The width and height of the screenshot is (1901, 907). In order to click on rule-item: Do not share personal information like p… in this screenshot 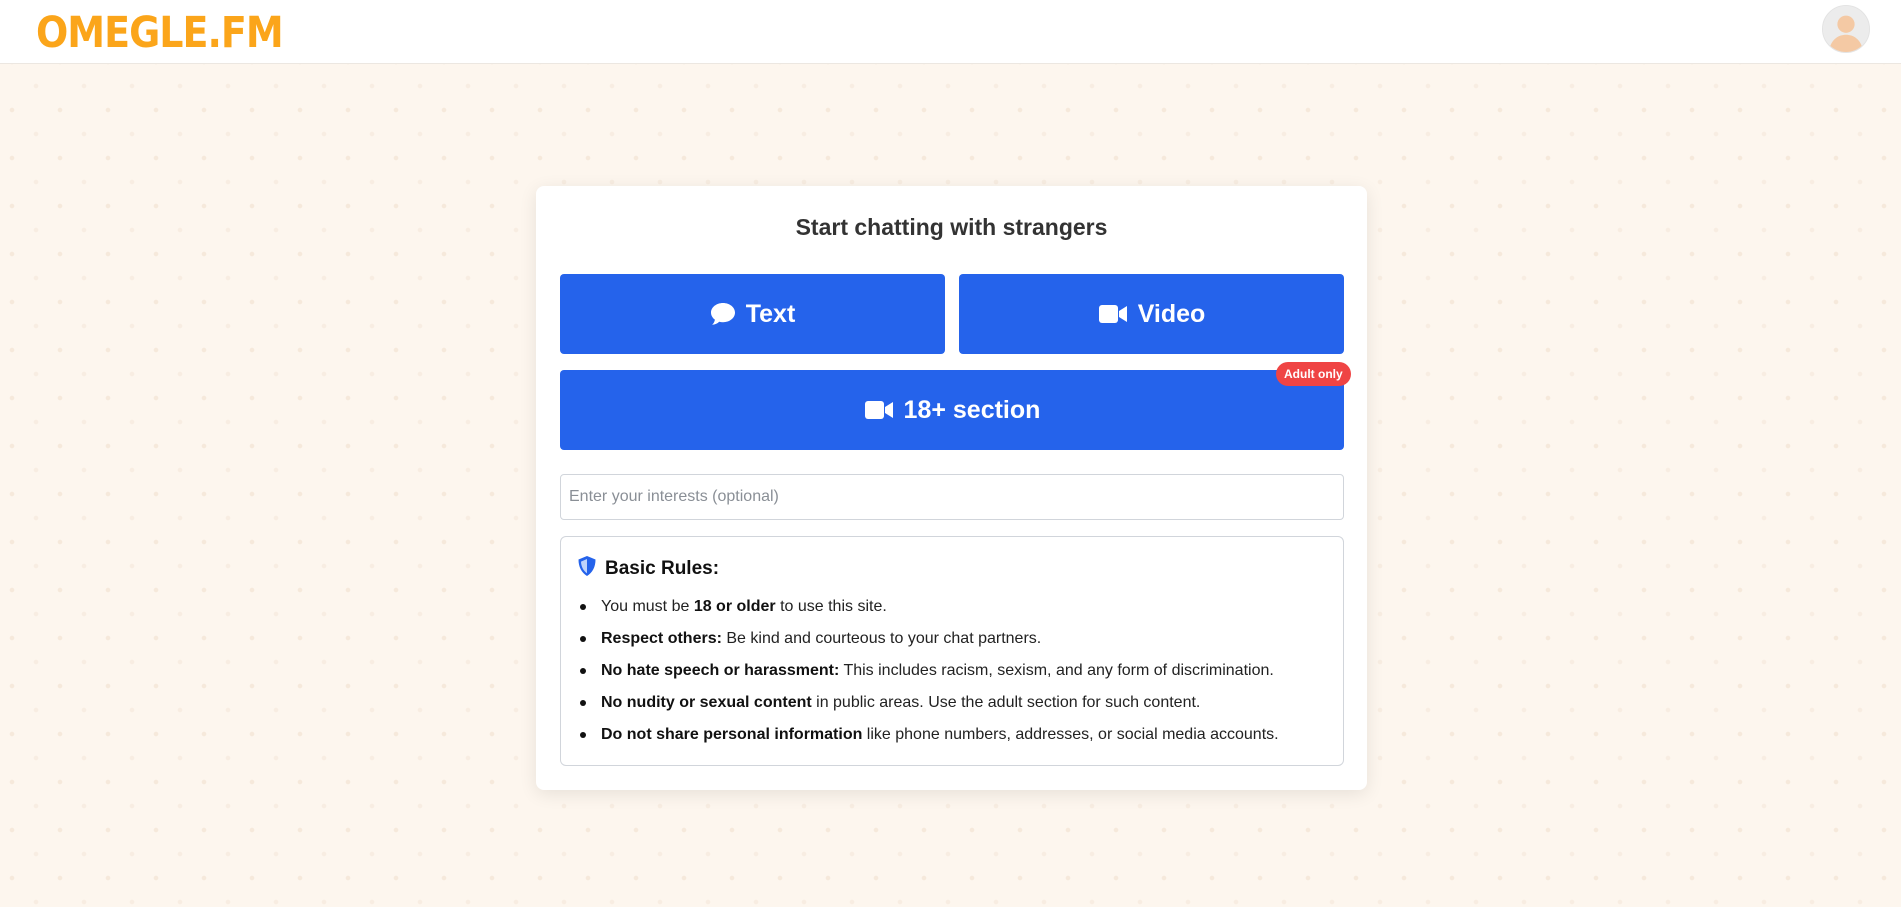, I will do `click(928, 741)`.